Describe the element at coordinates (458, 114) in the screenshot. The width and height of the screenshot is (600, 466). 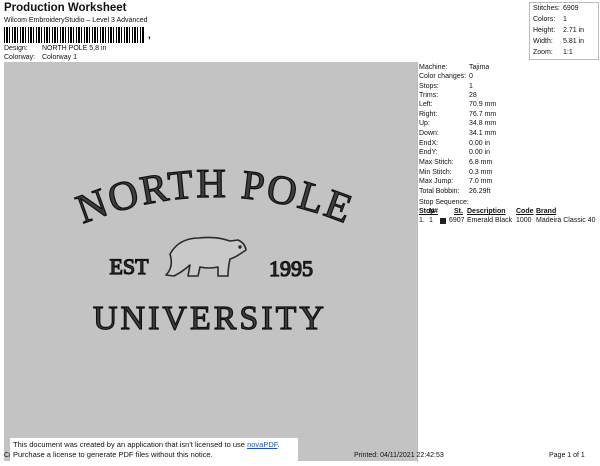
I see `info-right: Right: 76.7 mm` at that location.